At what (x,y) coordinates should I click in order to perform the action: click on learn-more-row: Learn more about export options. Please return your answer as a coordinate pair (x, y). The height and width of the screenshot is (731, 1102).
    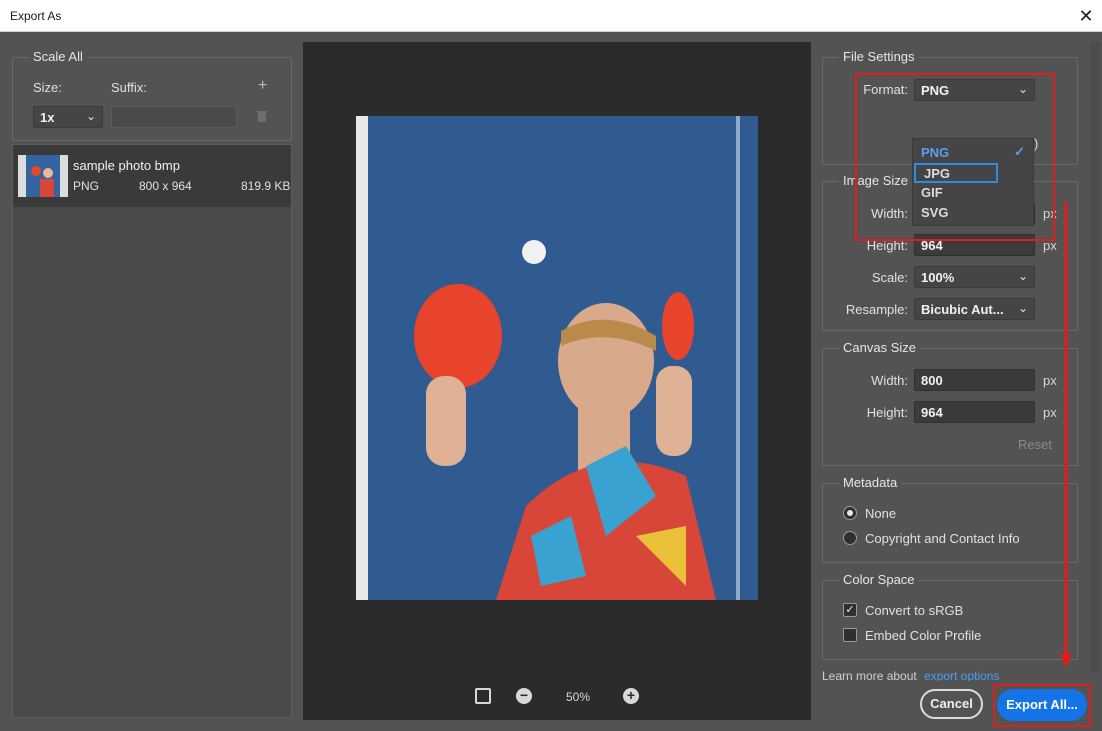
    Looking at the image, I should click on (922, 675).